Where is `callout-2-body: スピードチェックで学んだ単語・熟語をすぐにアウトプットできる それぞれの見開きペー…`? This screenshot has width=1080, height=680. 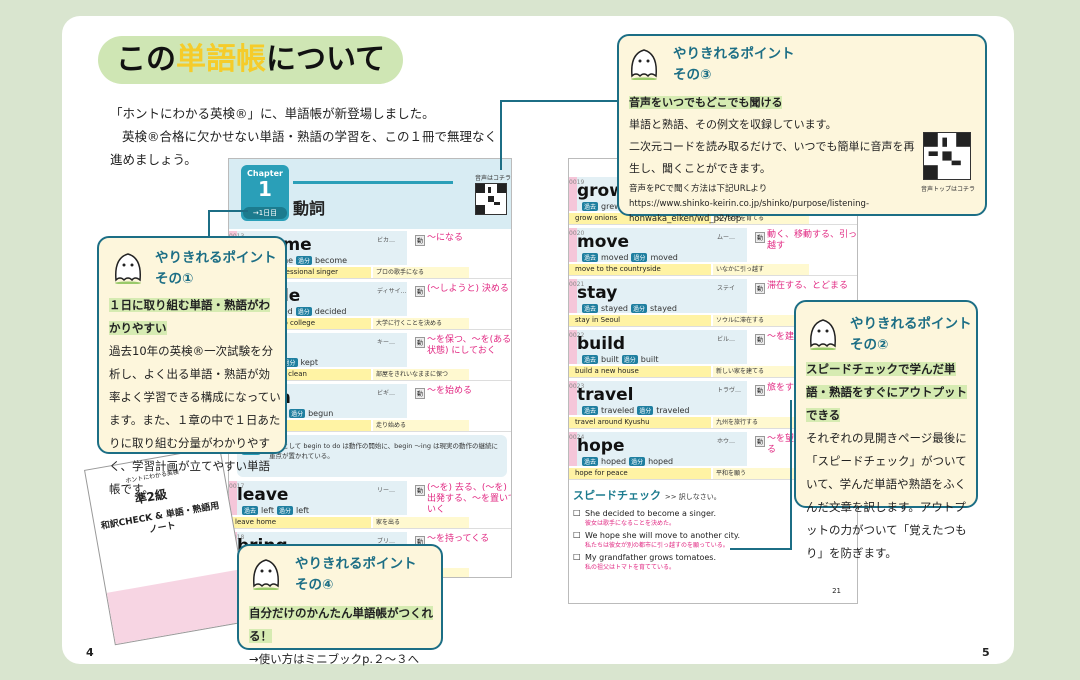 callout-2-body: スピードチェックで学んだ単語・熟語をすぐにアウトプットできる それぞれの見開きペー… is located at coordinates (886, 461).